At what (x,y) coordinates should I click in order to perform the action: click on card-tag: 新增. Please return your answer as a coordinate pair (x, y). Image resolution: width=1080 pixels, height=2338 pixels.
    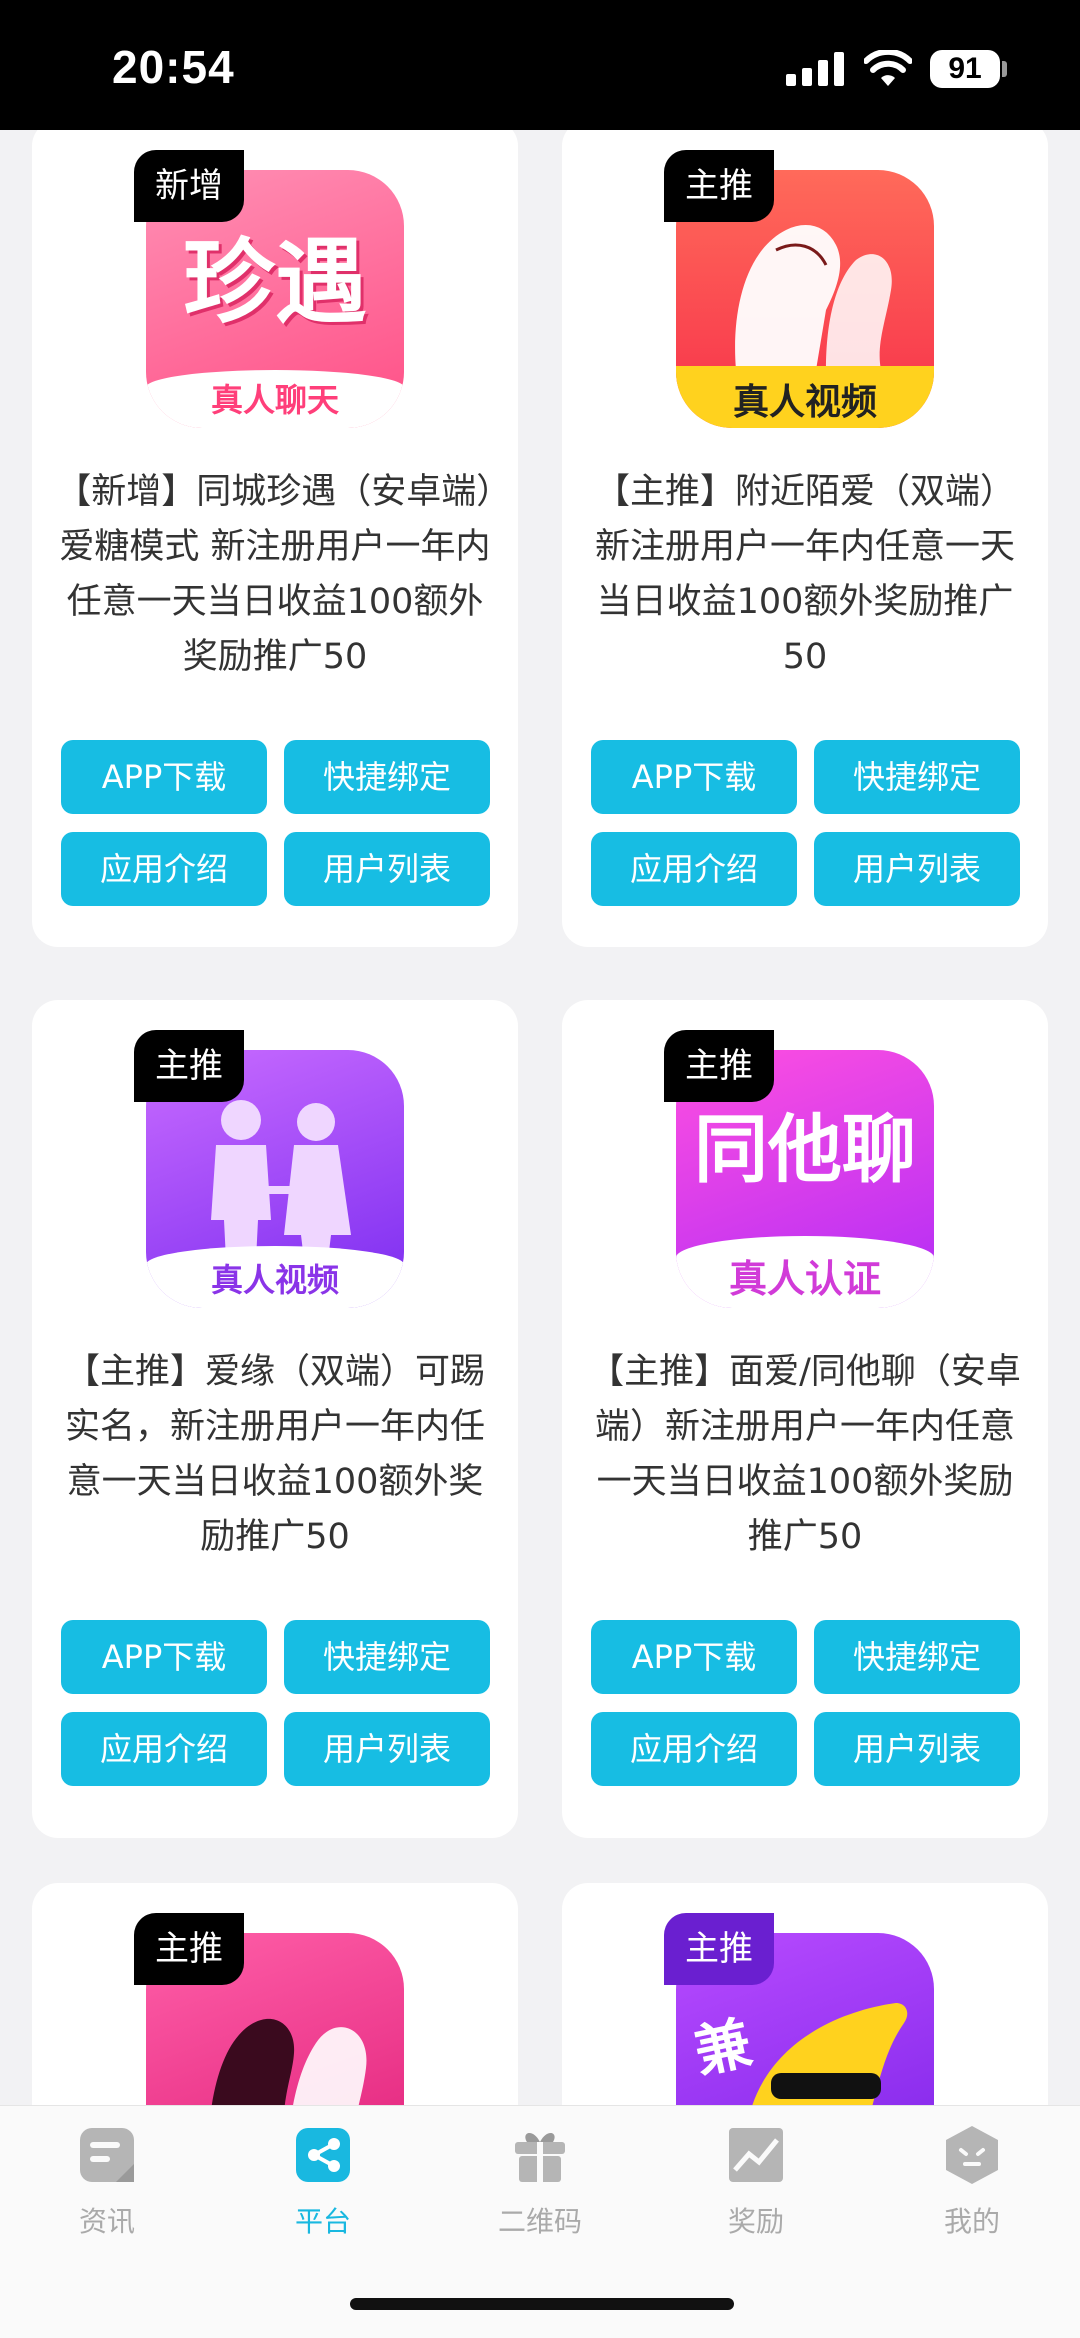
    Looking at the image, I should click on (189, 186).